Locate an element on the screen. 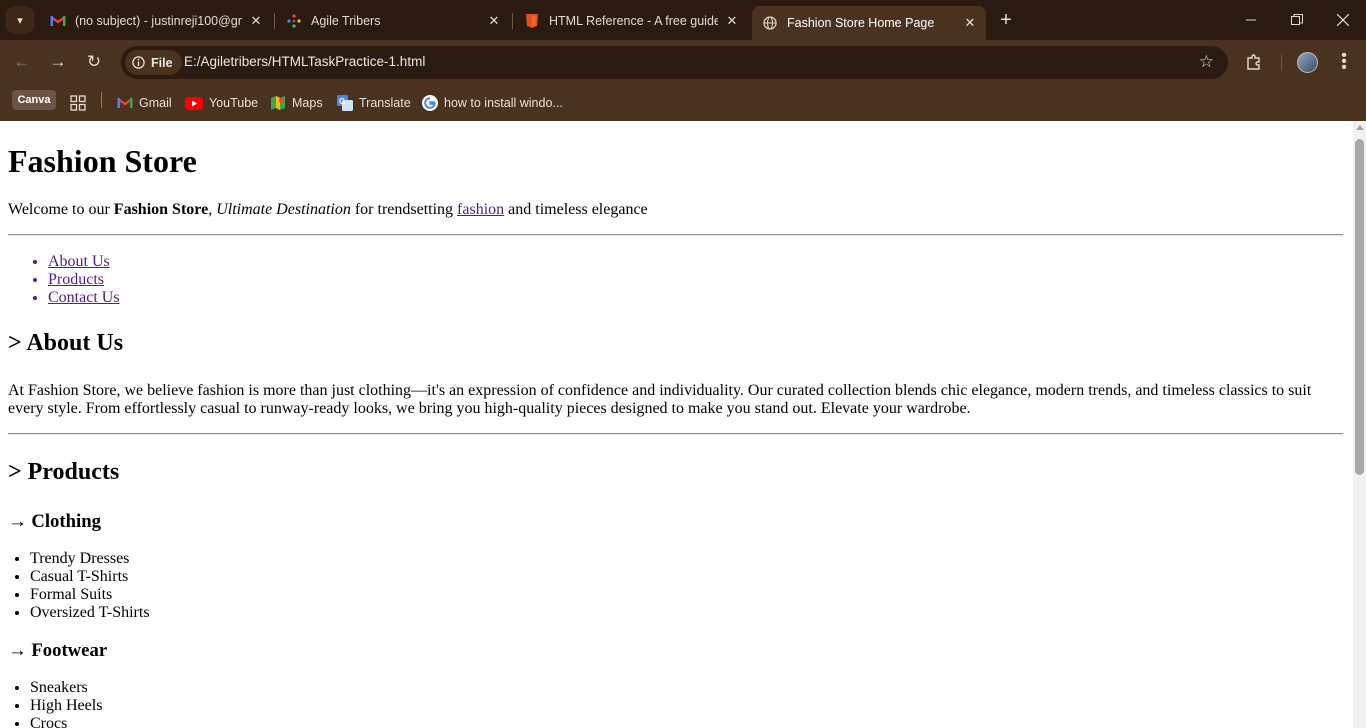  menu-button: • • • is located at coordinates (1344, 61).